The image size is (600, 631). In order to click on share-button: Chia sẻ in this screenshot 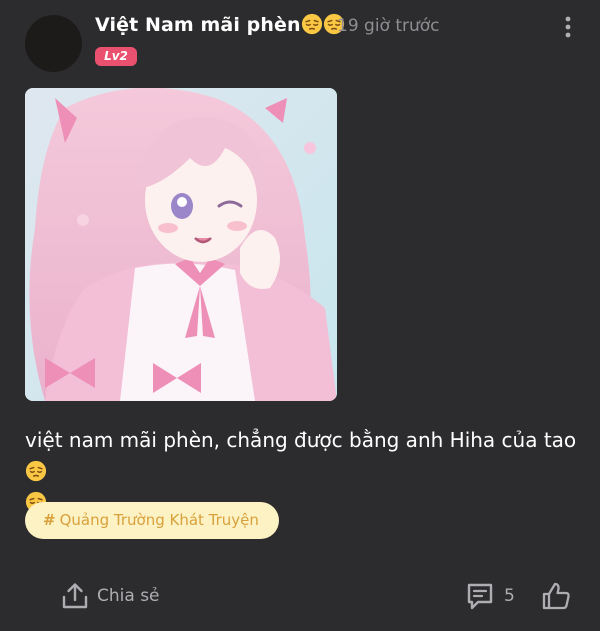, I will do `click(110, 596)`.